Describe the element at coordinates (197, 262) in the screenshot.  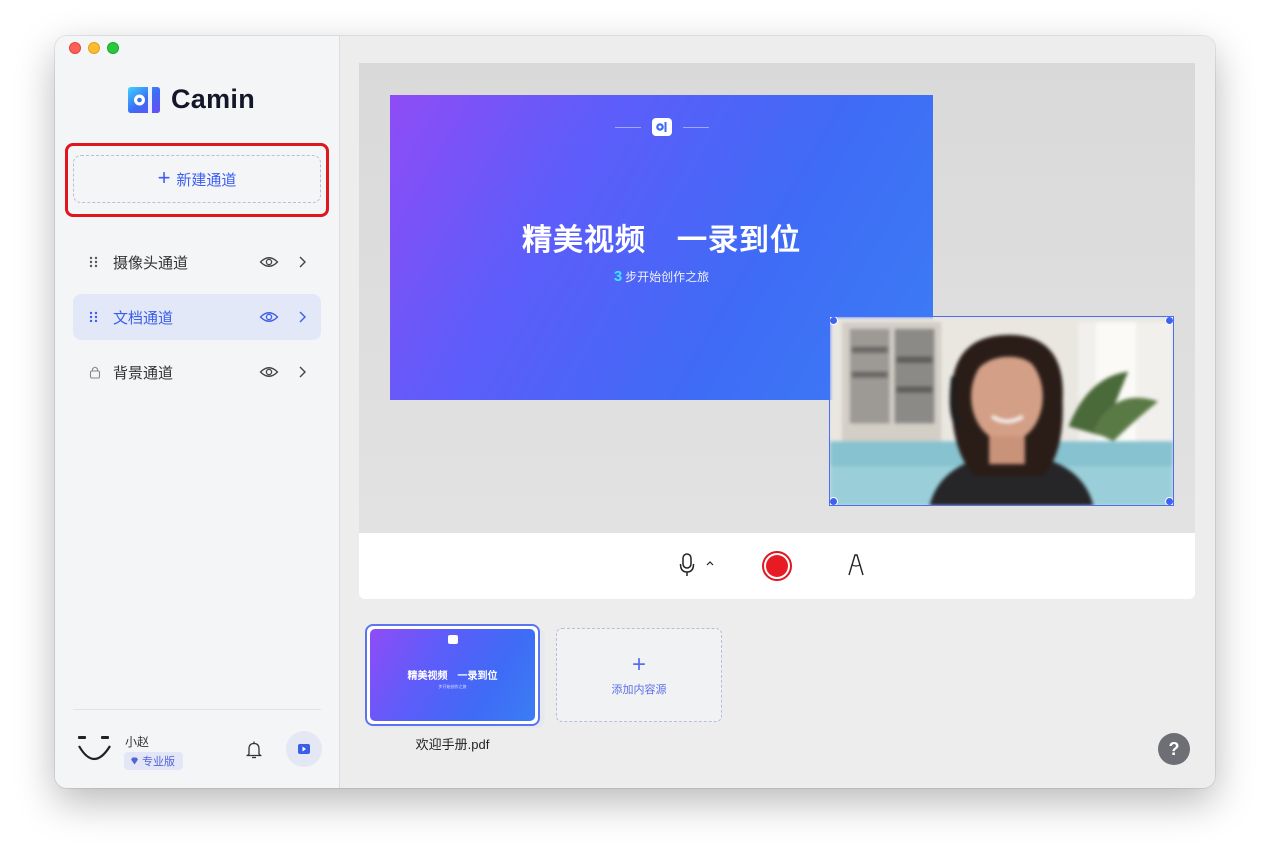
I see `channel-item-camera: 摄像头通道` at that location.